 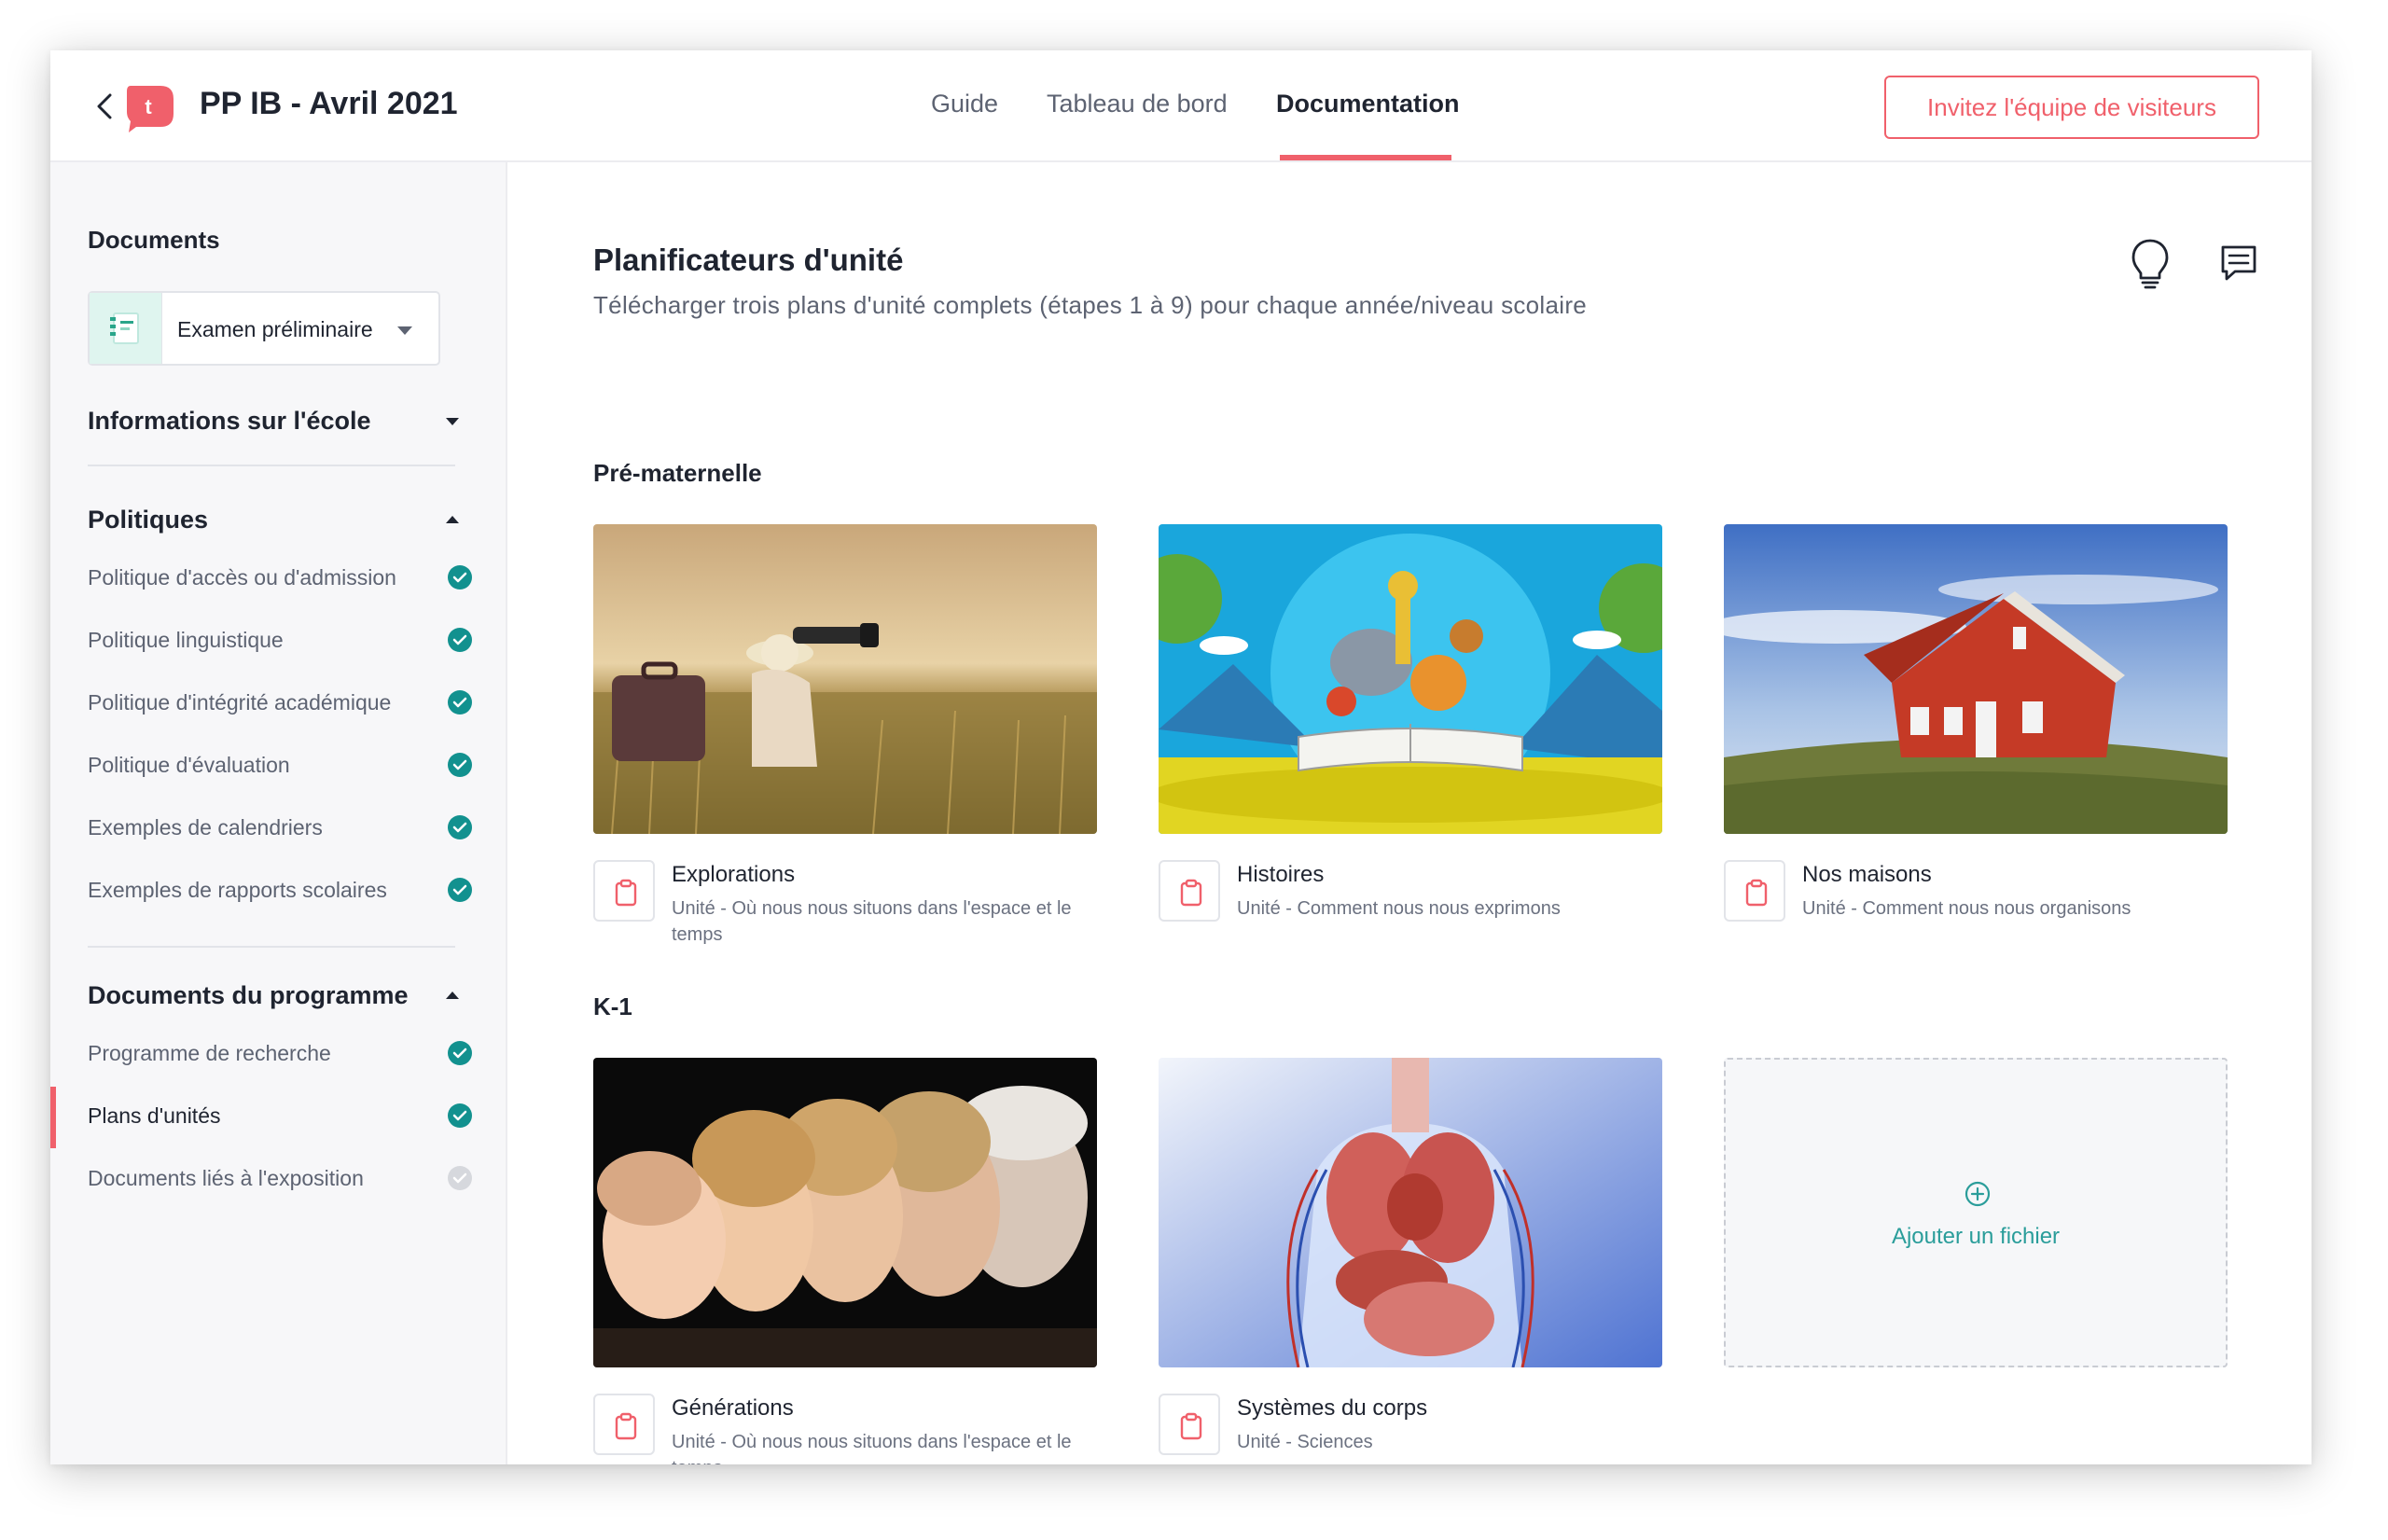 I want to click on sidebar-item-label: Exemples de rapports scolaires, so click(x=237, y=890).